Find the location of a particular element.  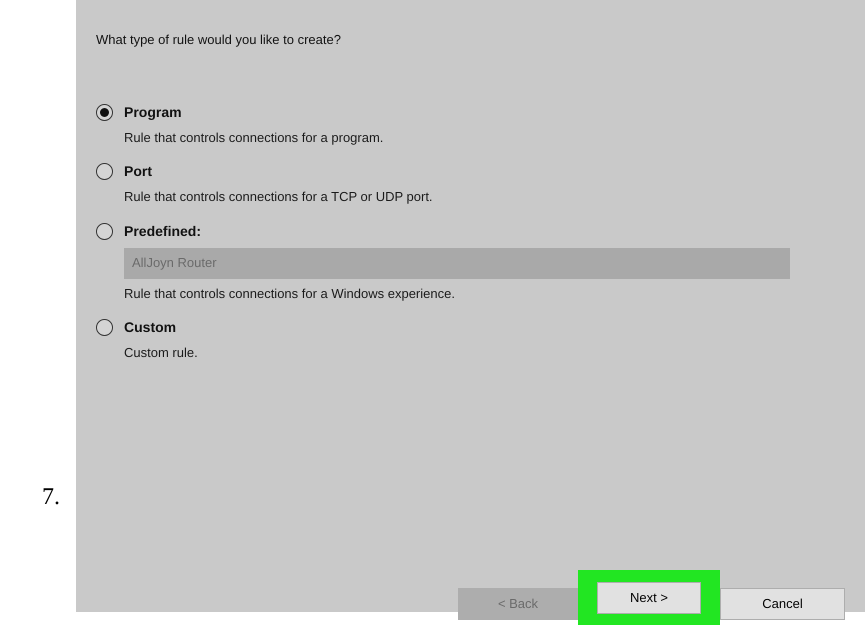

step-number: 7. is located at coordinates (51, 497).